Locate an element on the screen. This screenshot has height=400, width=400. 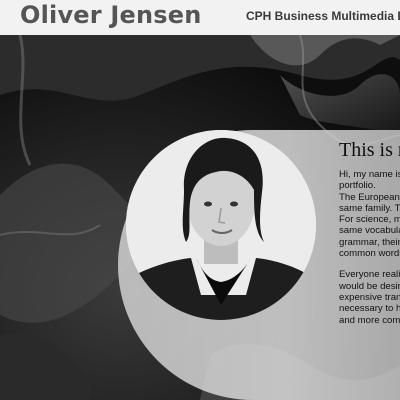
paragraph-line: For science, mu is located at coordinates (369, 220).